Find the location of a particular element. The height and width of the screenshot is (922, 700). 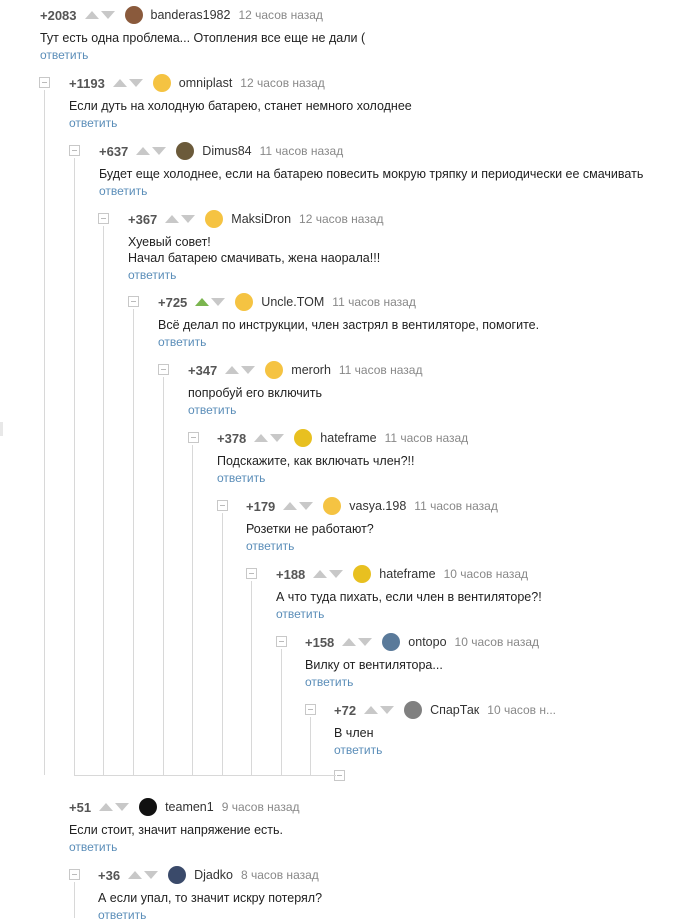

comment-time: 9 часов назад is located at coordinates (261, 807).